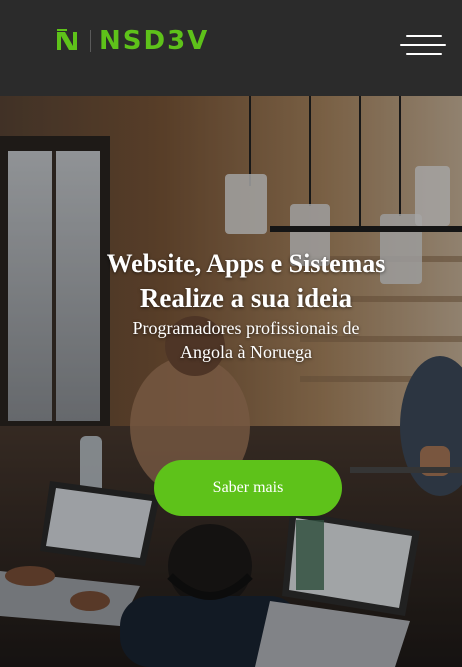 The width and height of the screenshot is (462, 667). Describe the element at coordinates (231, 48) in the screenshot. I see `top-navbar: NSD3V` at that location.